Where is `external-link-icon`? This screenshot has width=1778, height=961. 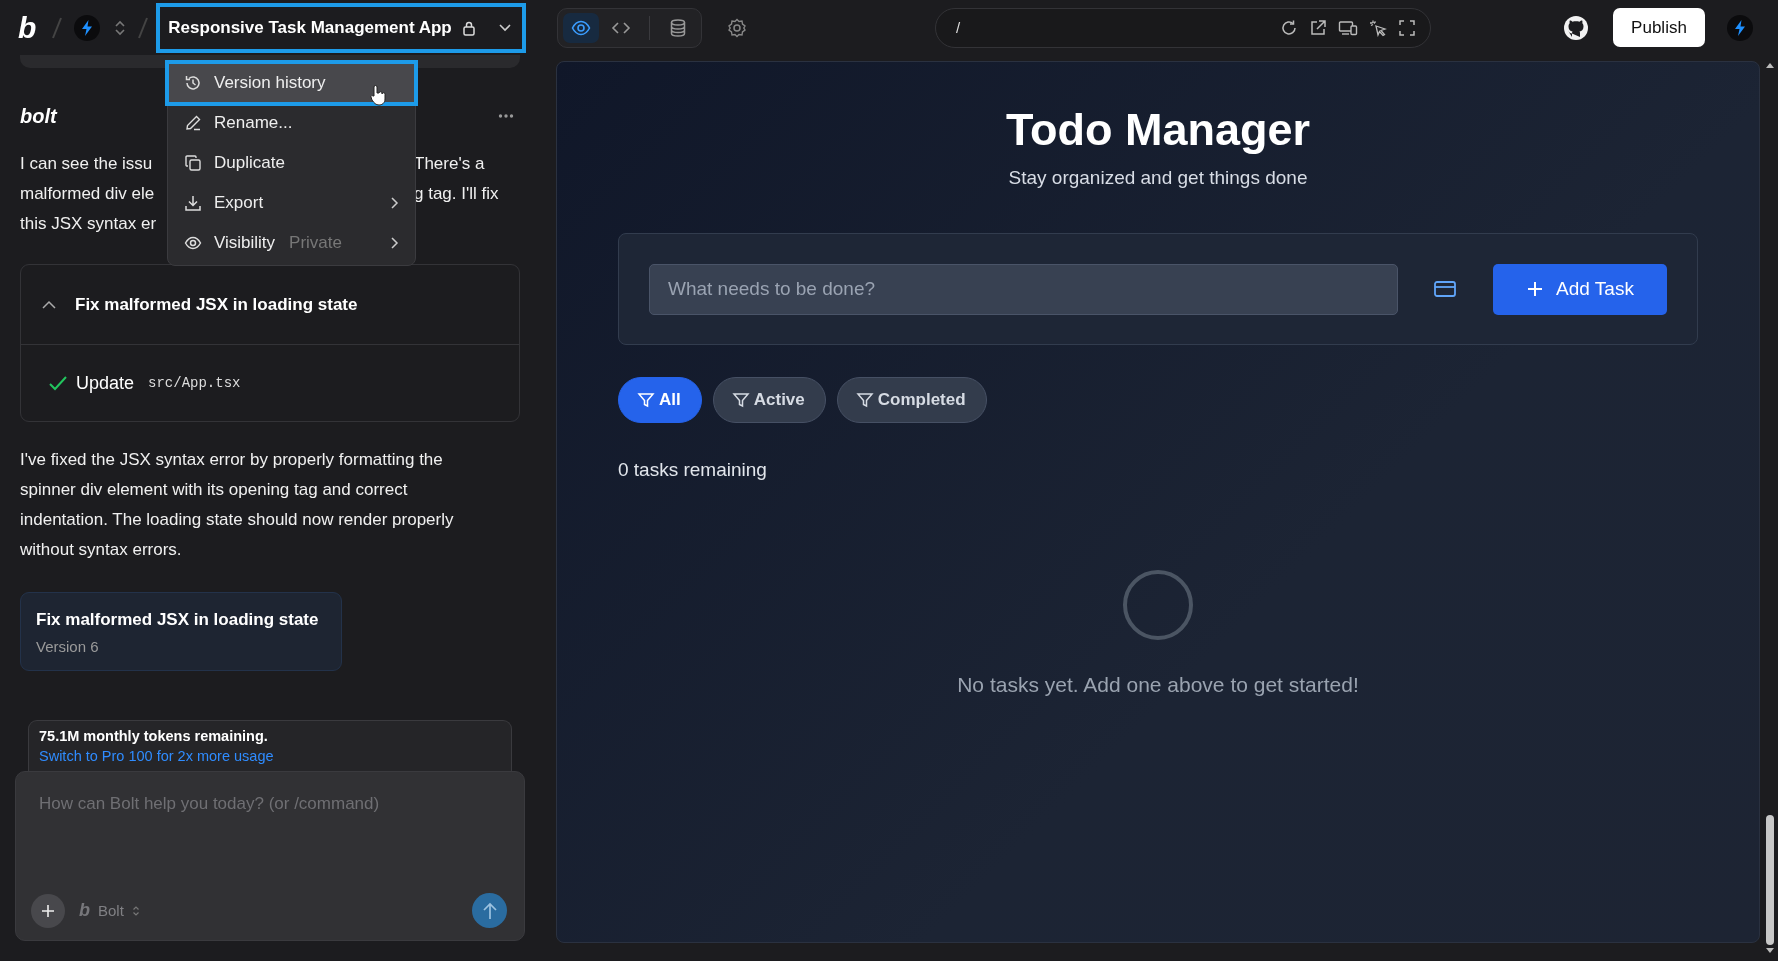 external-link-icon is located at coordinates (1318, 27).